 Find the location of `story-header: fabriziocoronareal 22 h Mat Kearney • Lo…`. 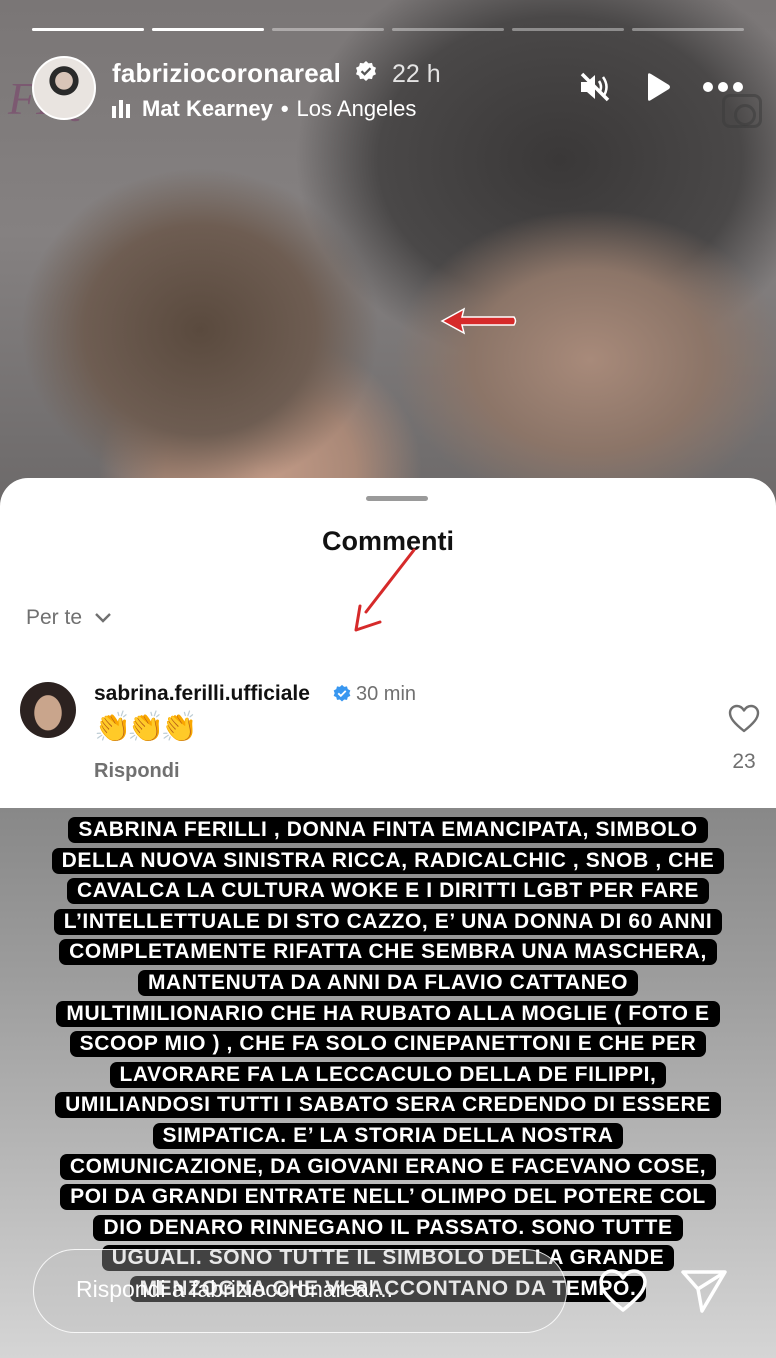

story-header: fabriziocoronareal 22 h Mat Kearney • Lo… is located at coordinates (388, 89).